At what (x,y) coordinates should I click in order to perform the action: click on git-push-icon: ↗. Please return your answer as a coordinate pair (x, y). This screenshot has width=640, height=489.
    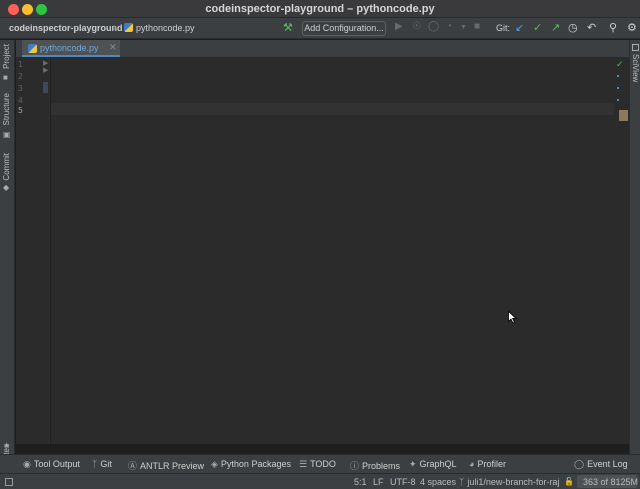
    Looking at the image, I should click on (555, 27).